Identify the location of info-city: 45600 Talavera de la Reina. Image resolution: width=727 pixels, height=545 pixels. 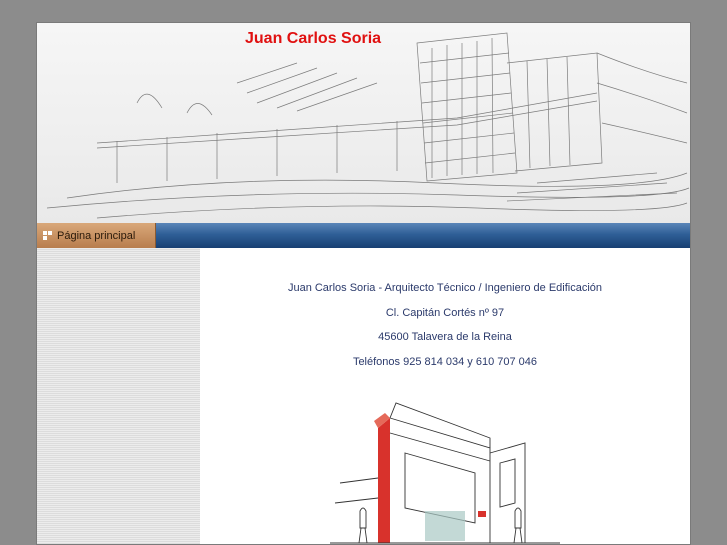
(445, 337).